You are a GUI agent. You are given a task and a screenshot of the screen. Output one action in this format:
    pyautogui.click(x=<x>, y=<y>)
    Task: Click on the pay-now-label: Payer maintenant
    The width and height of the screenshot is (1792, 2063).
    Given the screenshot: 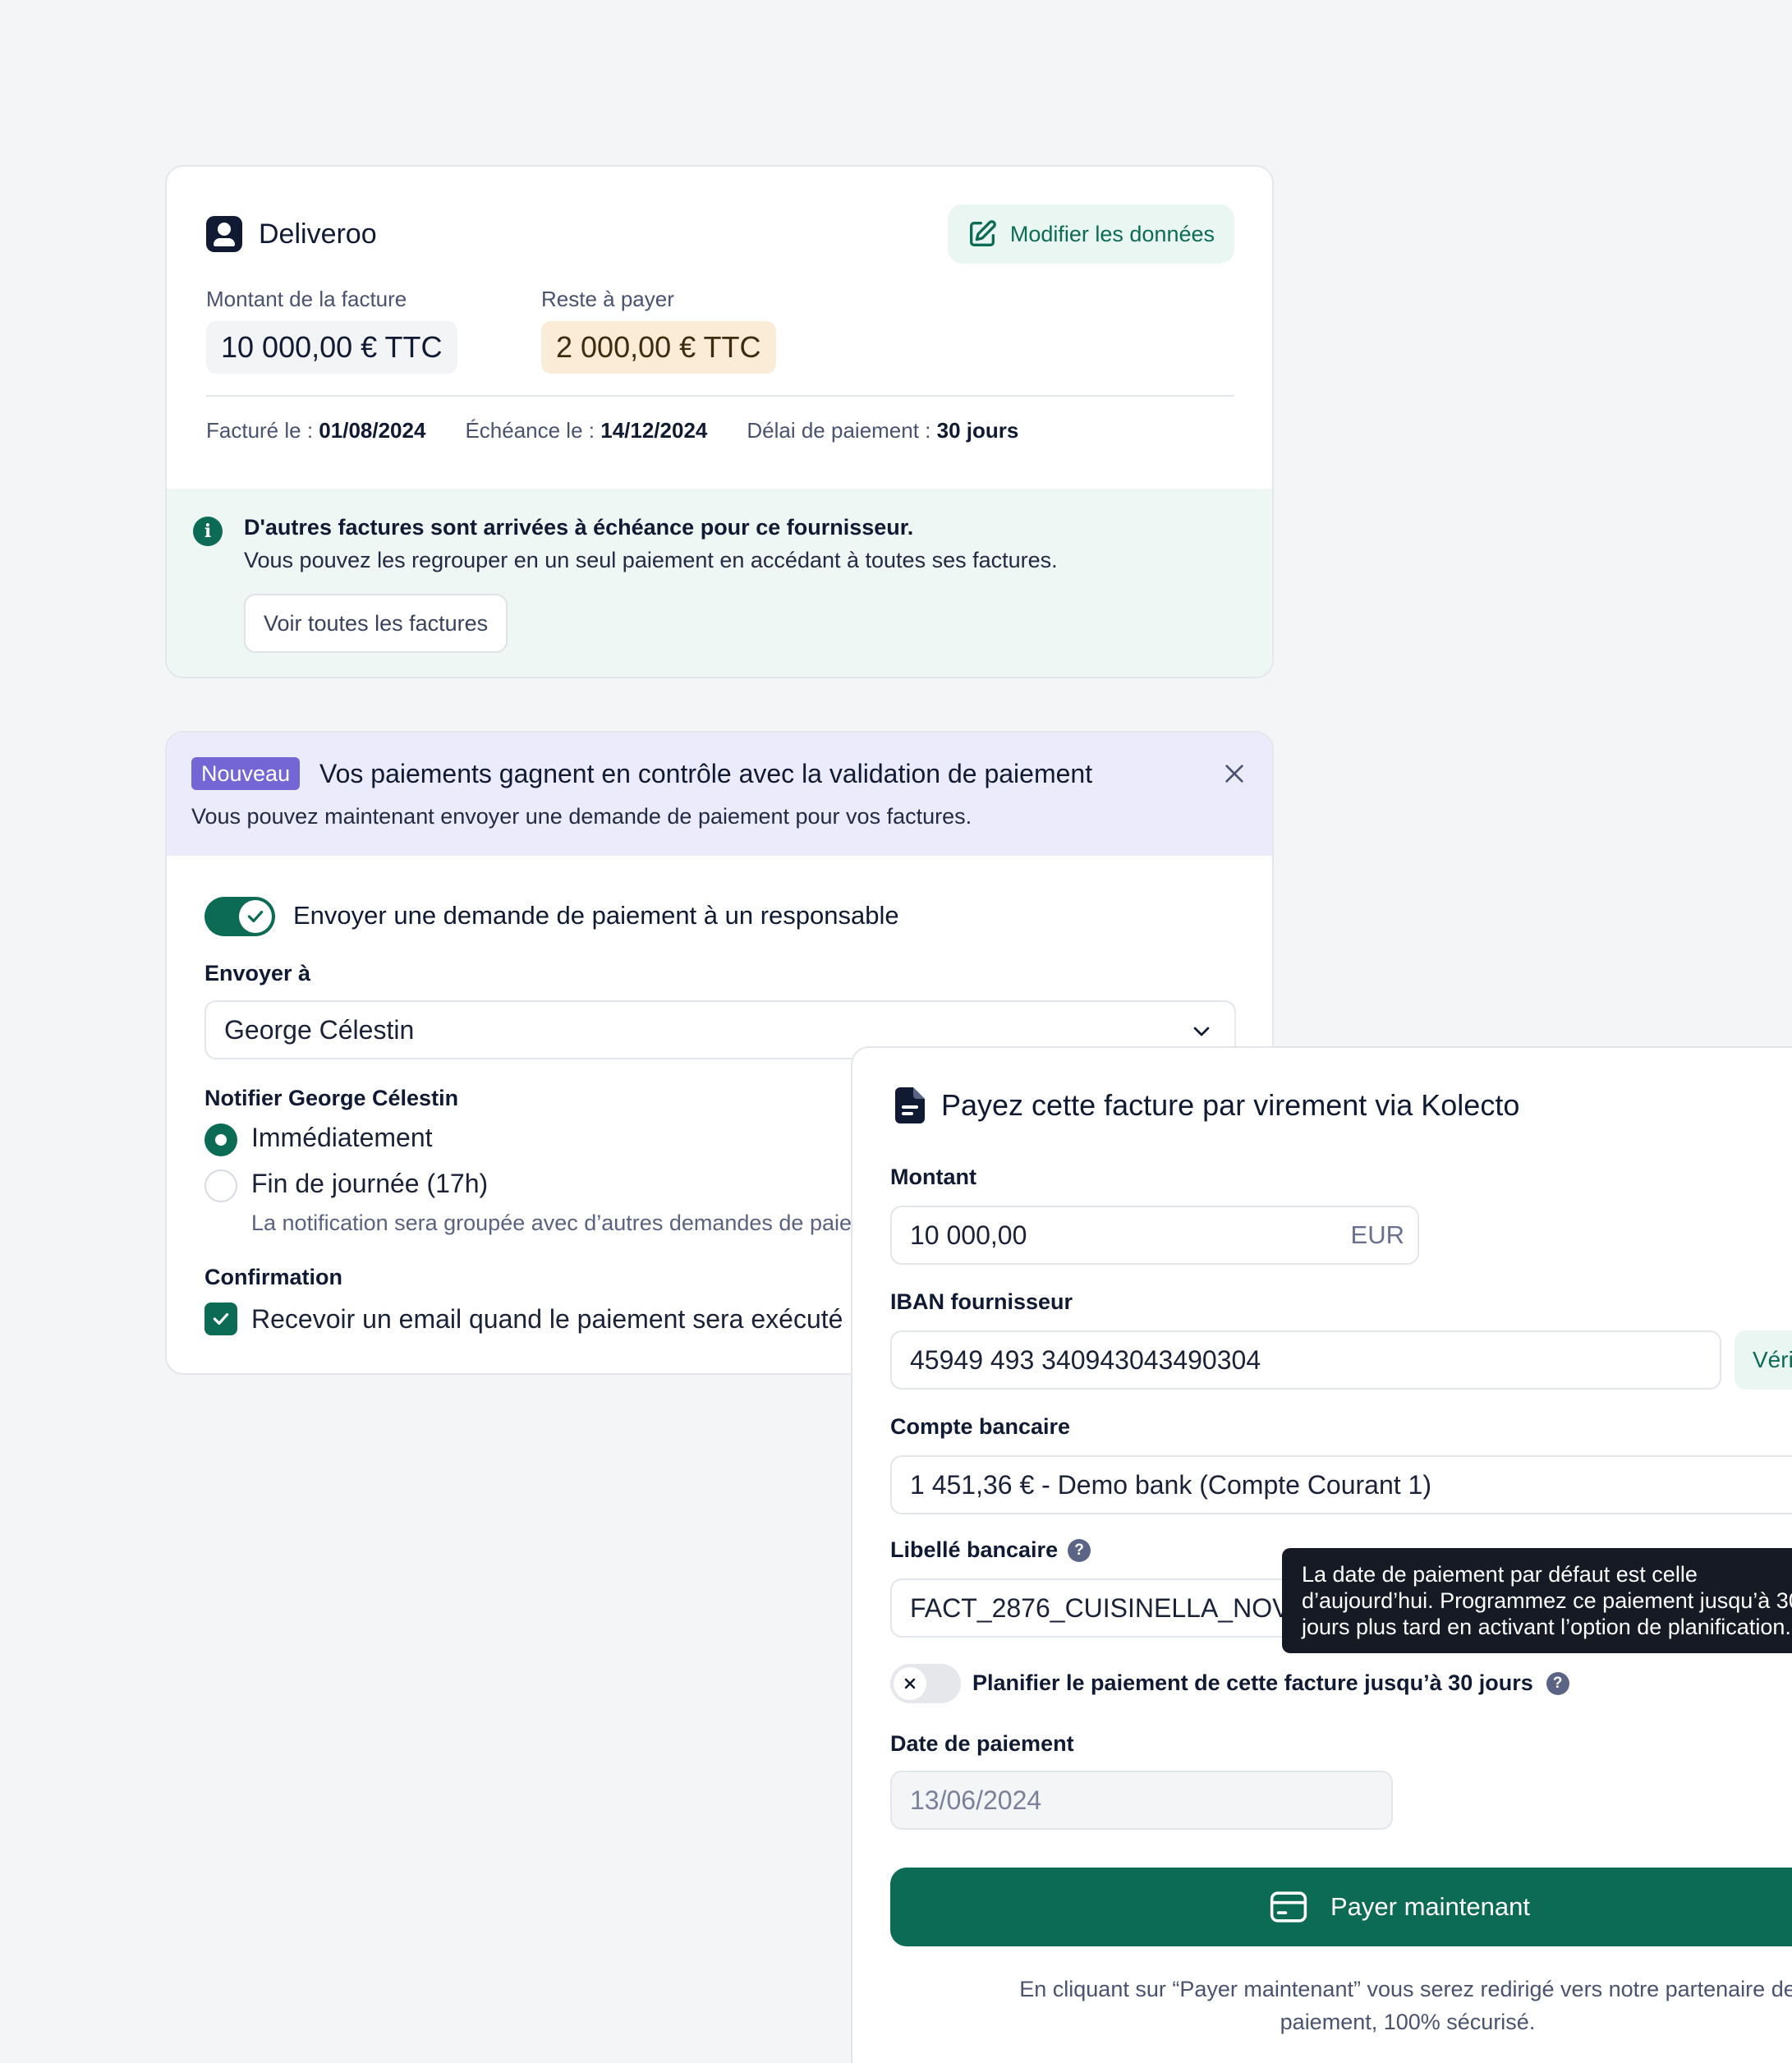 What is the action you would take?
    pyautogui.click(x=1430, y=1906)
    